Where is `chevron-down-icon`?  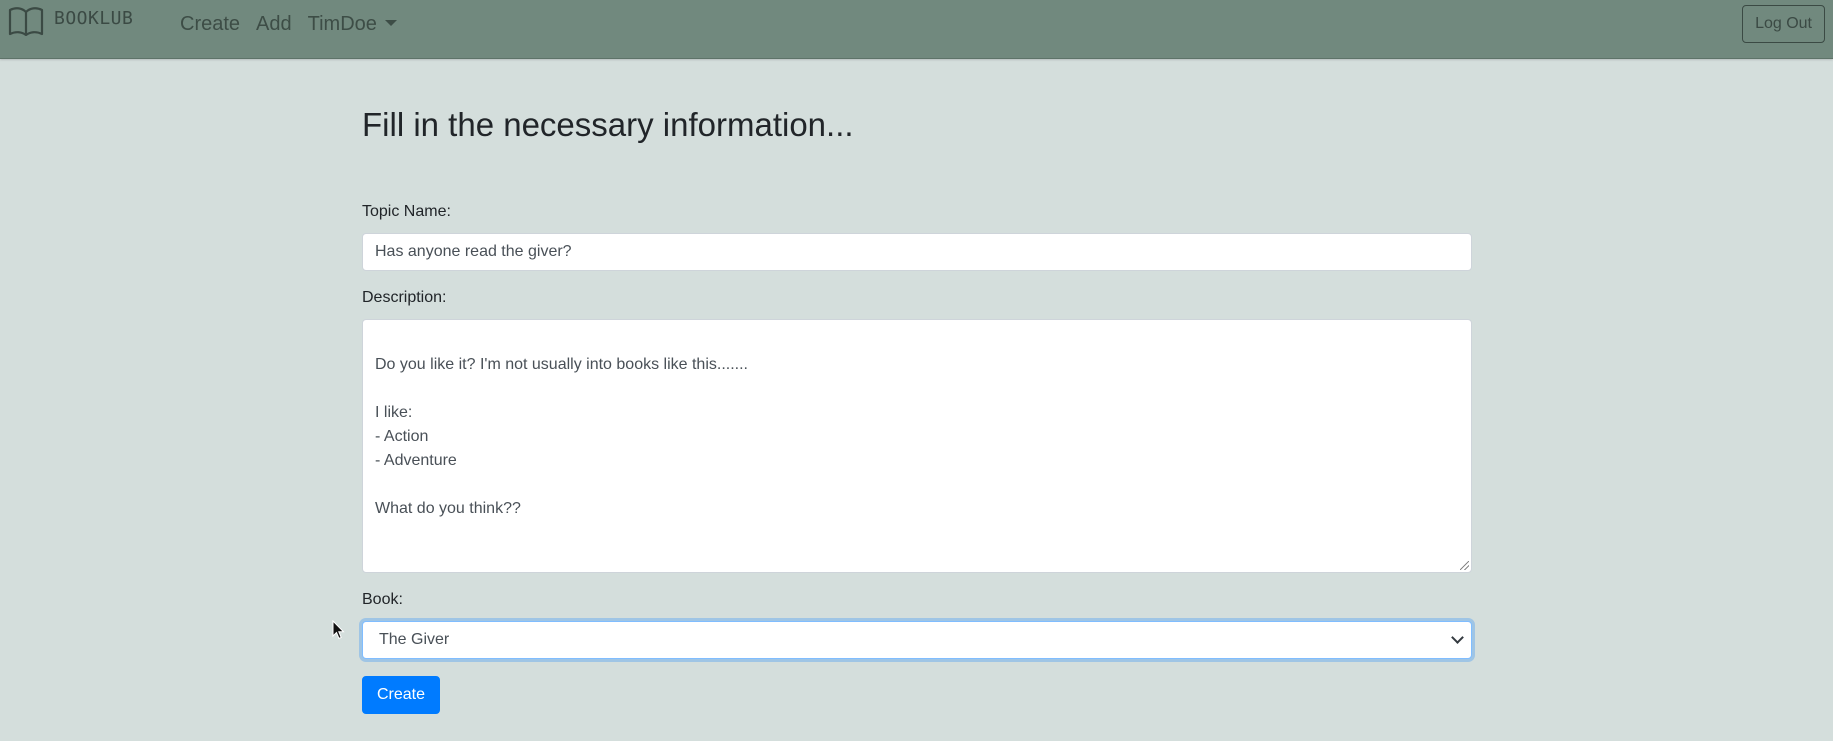
chevron-down-icon is located at coordinates (1457, 637).